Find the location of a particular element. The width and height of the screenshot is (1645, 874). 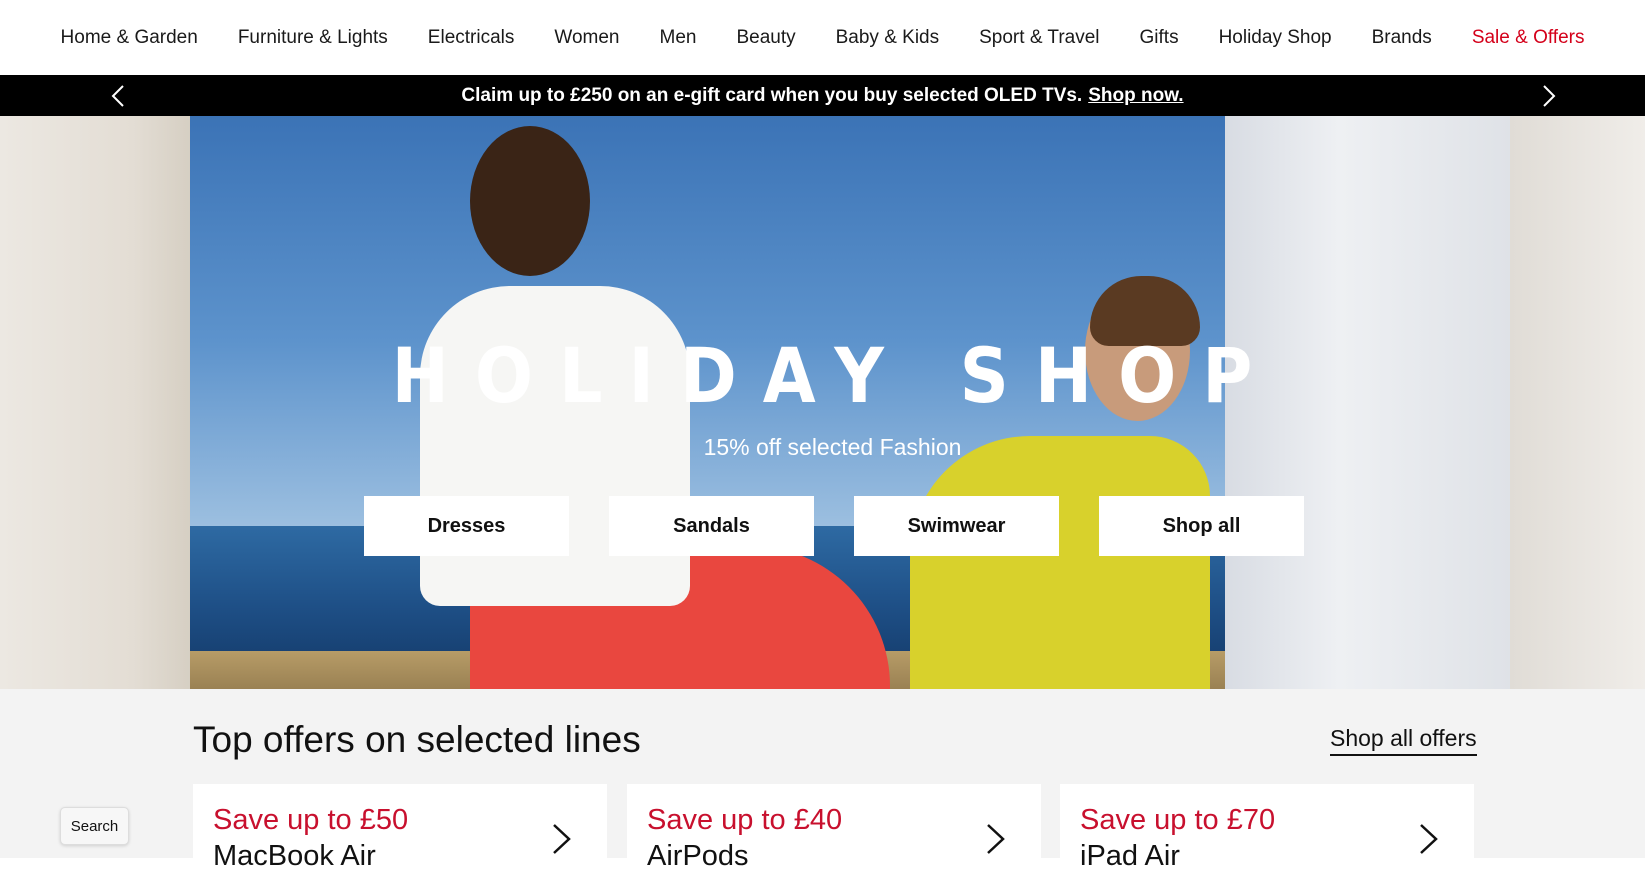

offer-product-name: MacBook Air is located at coordinates (294, 856).